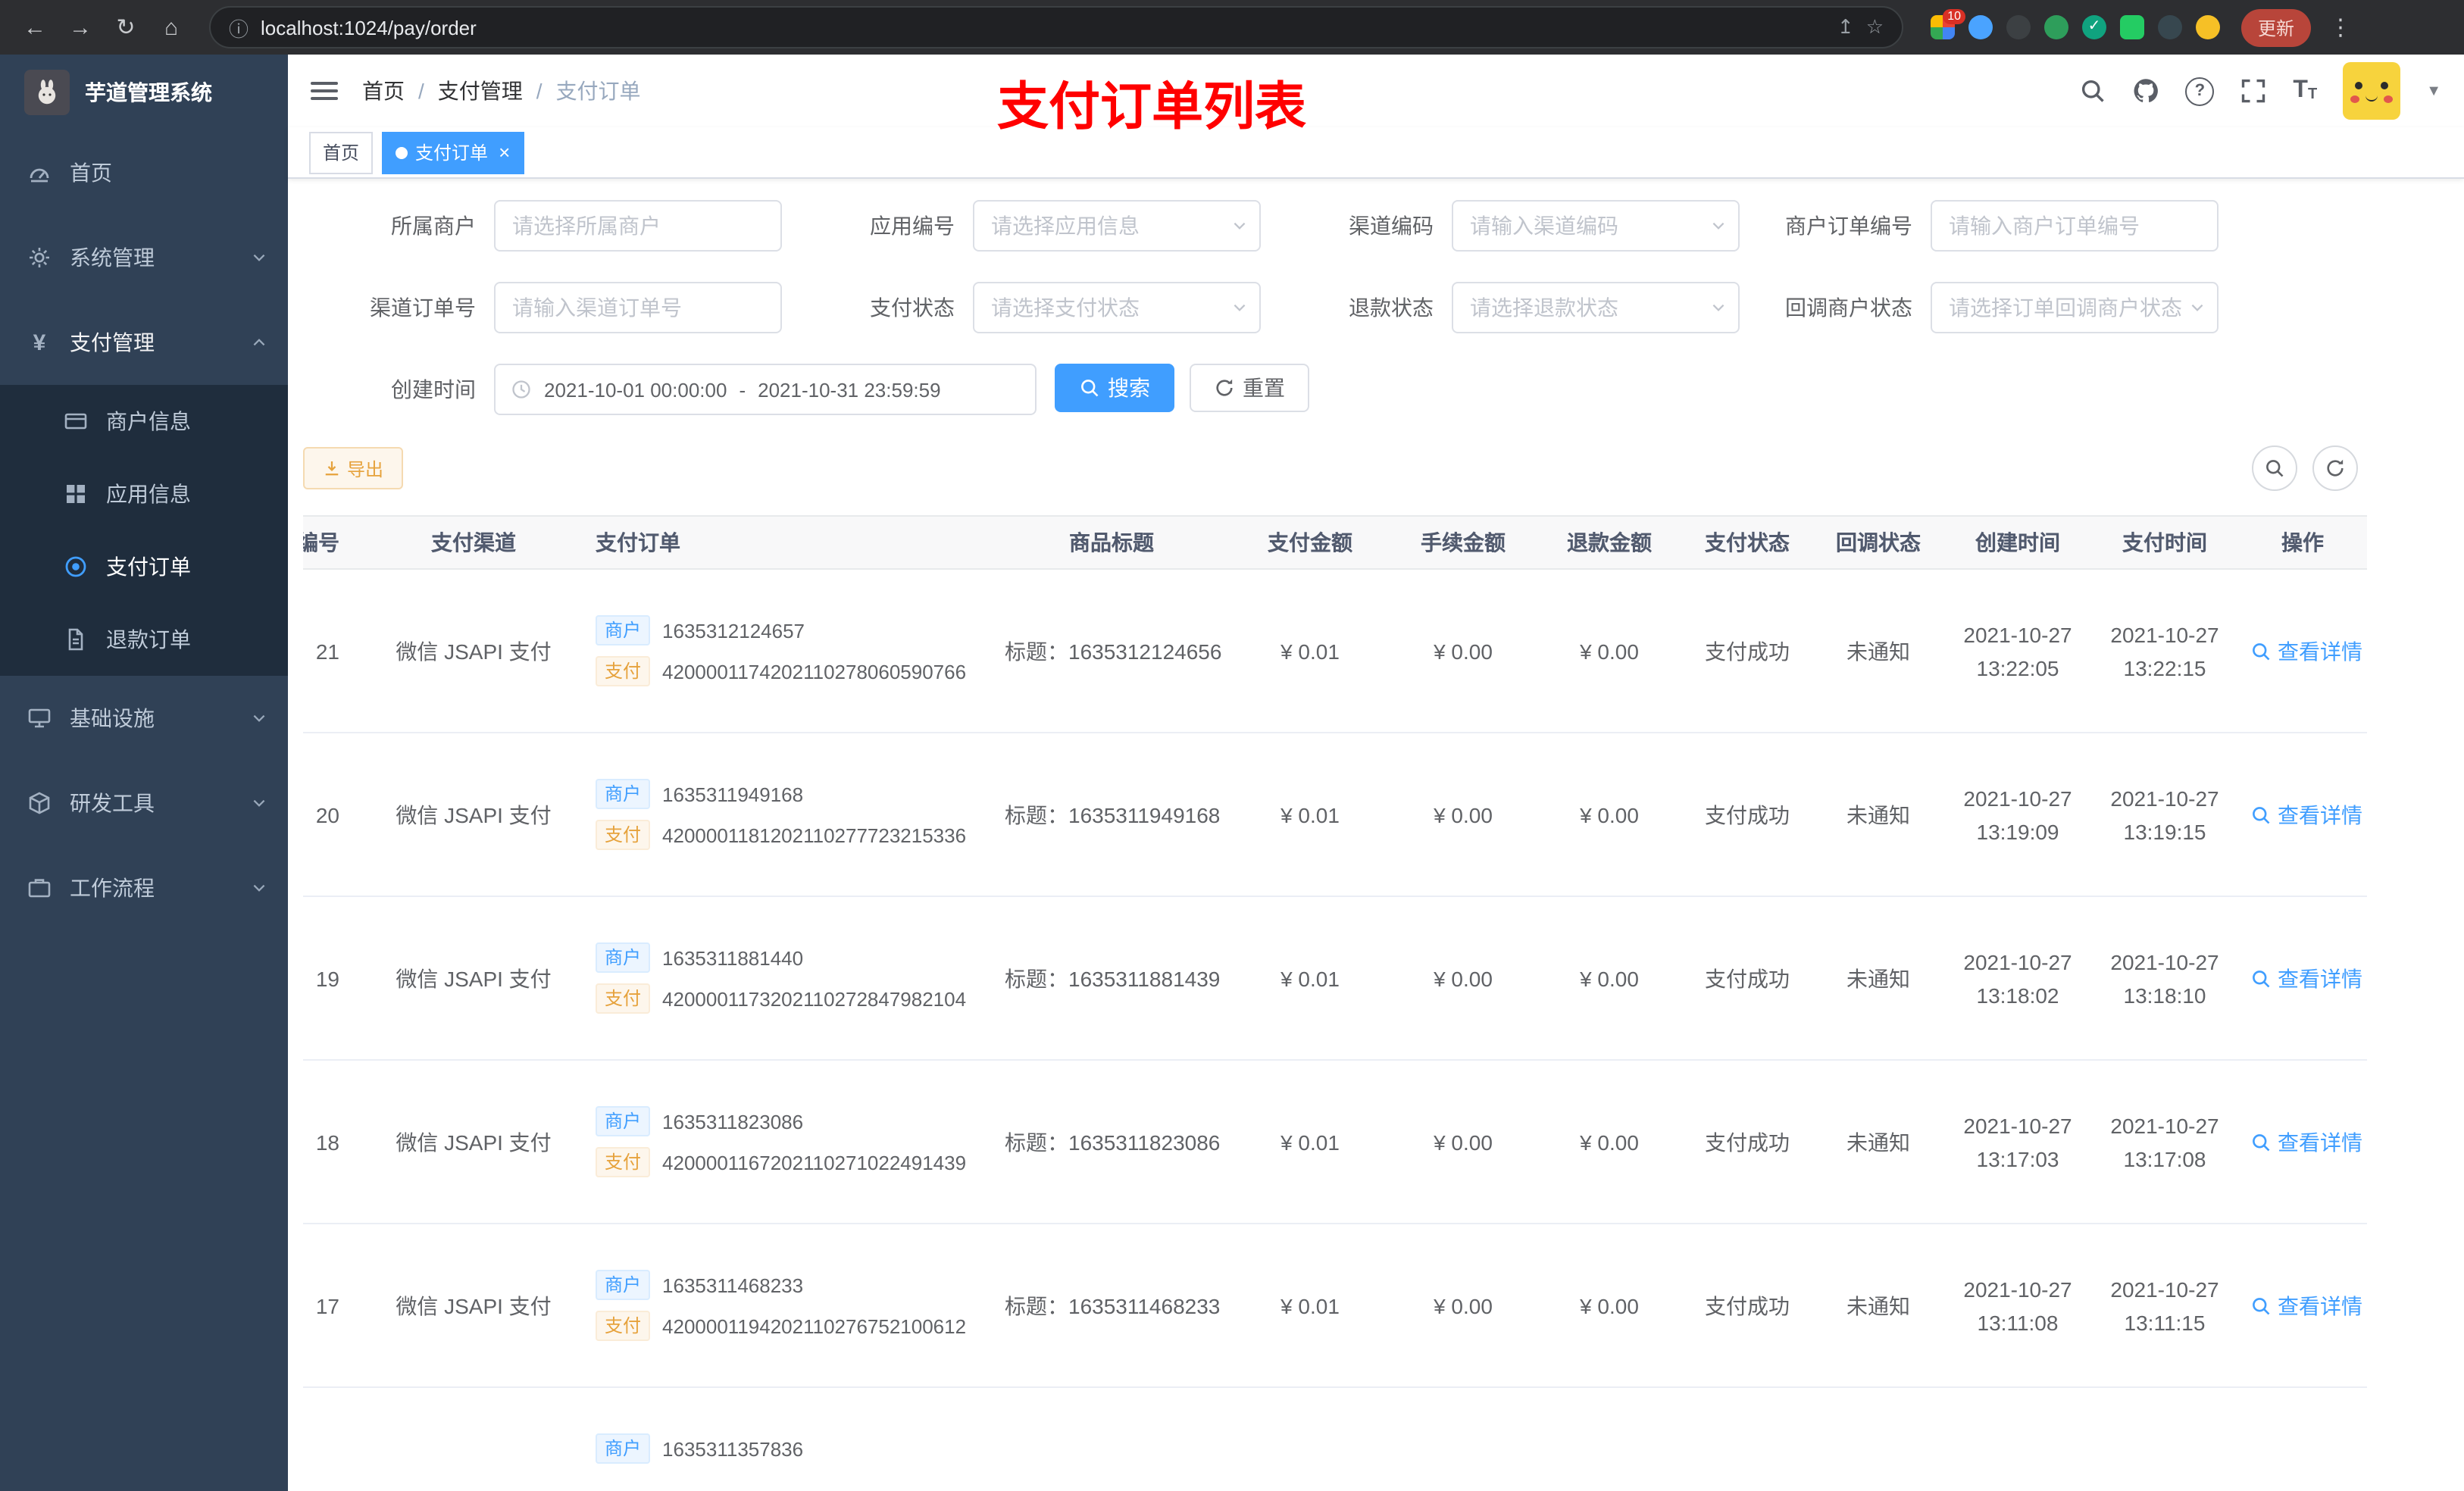  What do you see at coordinates (2200, 91) in the screenshot?
I see `help-icon: ?` at bounding box center [2200, 91].